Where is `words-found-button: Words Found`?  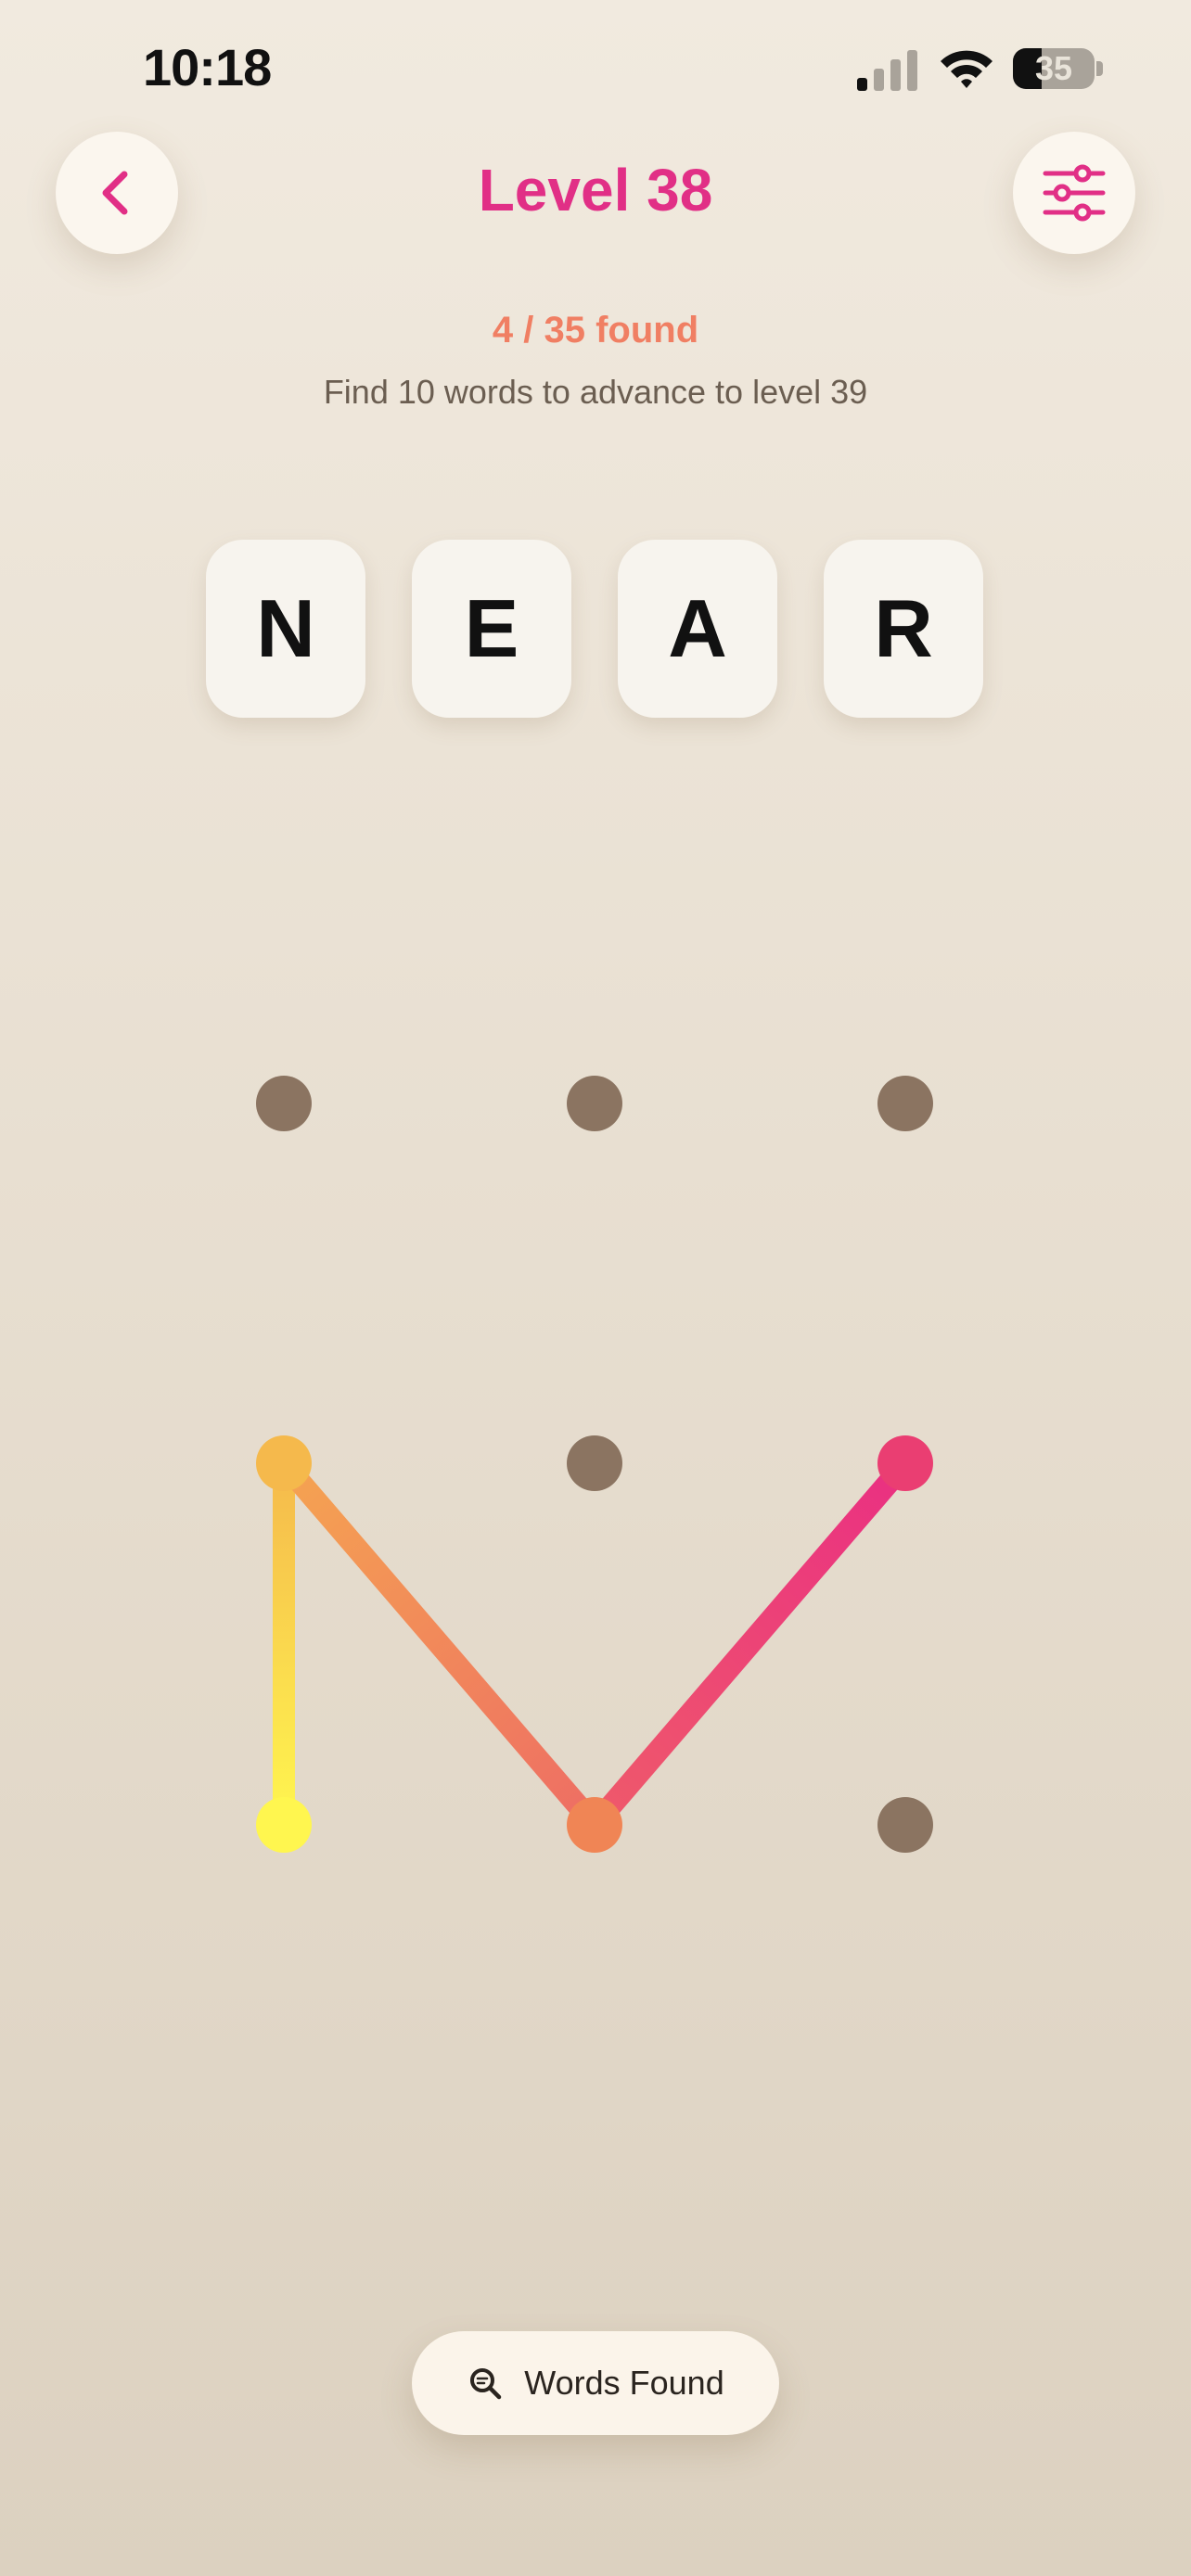
words-found-button: Words Found is located at coordinates (595, 2383).